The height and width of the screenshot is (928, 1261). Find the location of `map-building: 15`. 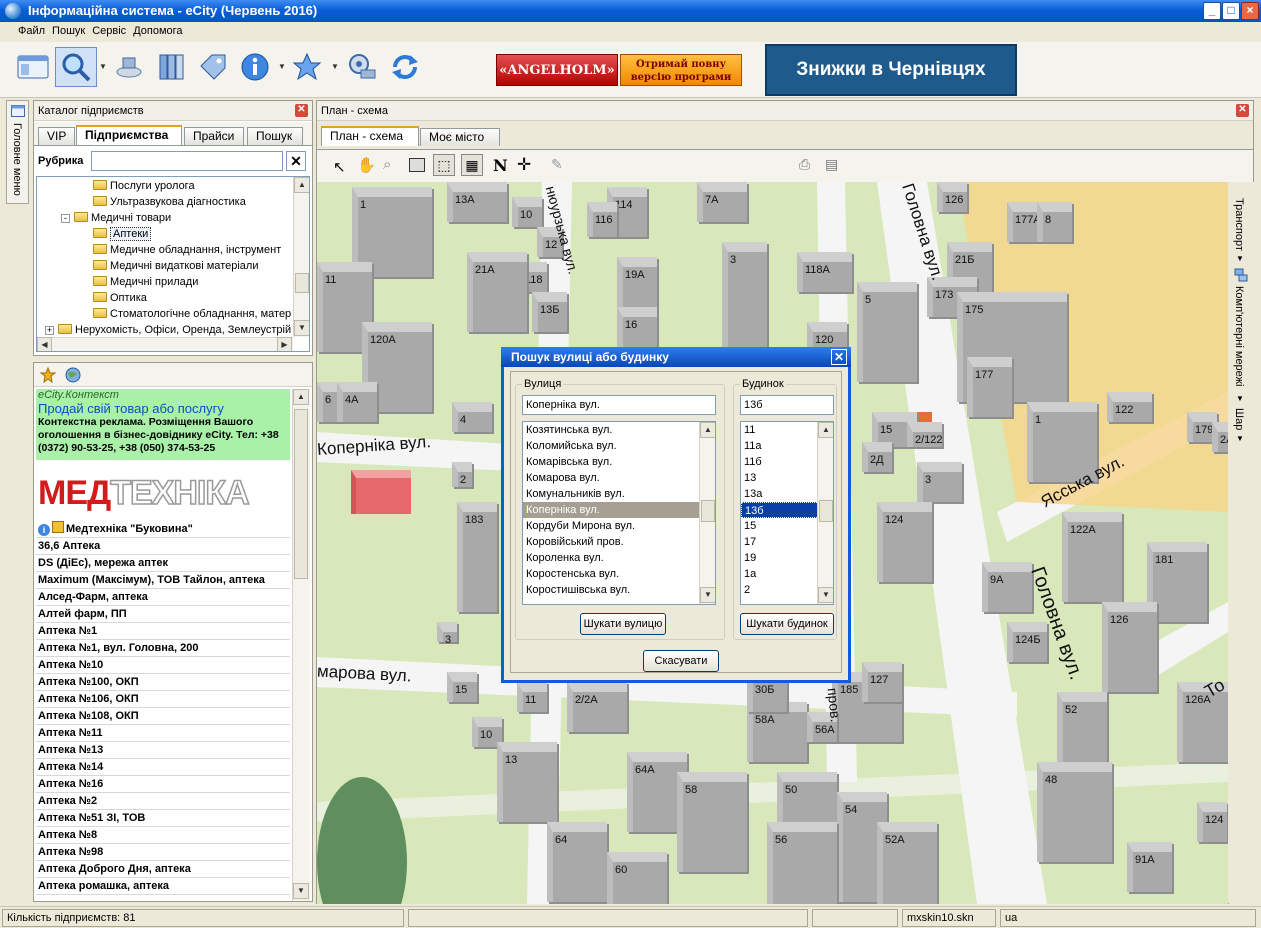

map-building: 15 is located at coordinates (462, 687).